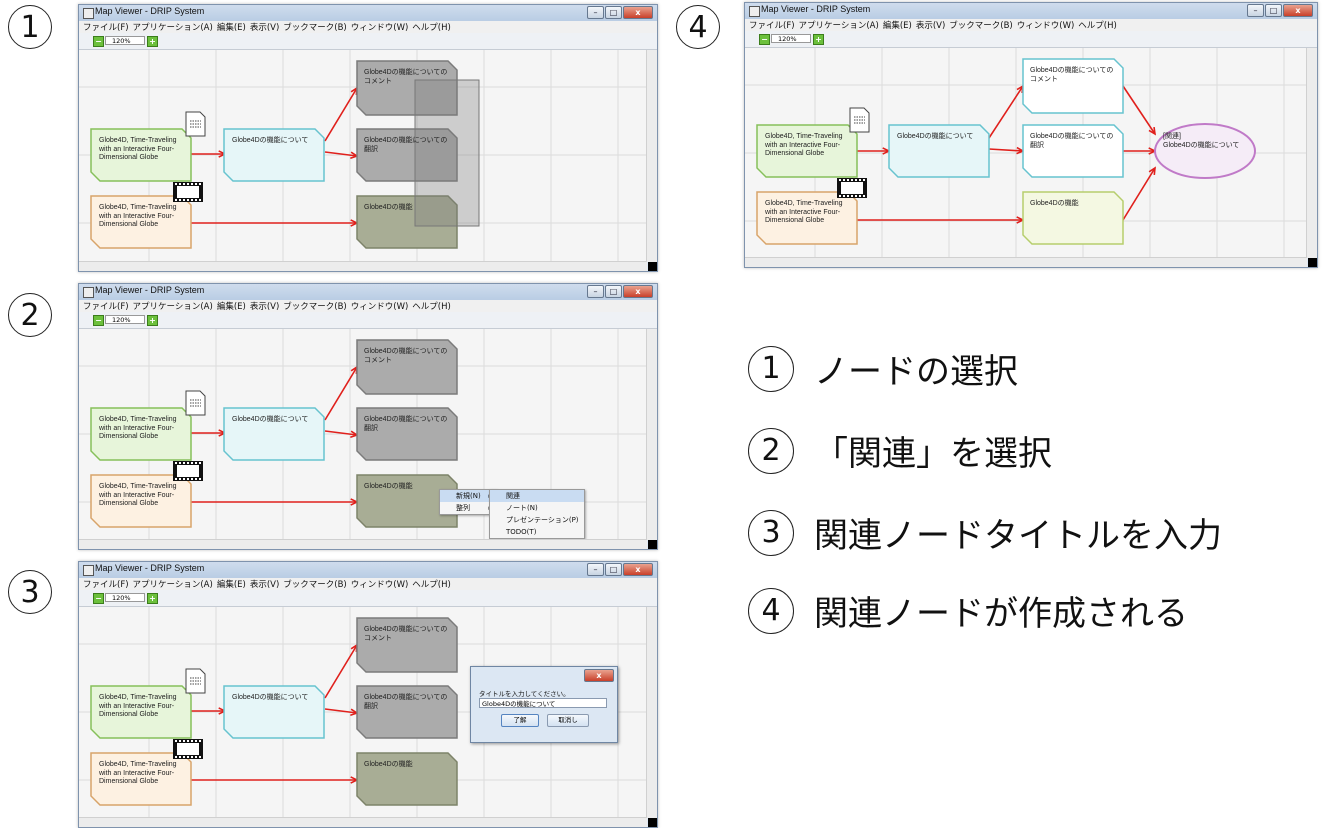 The width and height of the screenshot is (1326, 828). Describe the element at coordinates (1072, 75) in the screenshot. I see `node-globe4d-comment-label: Globe4Dの機能についての コメント` at that location.